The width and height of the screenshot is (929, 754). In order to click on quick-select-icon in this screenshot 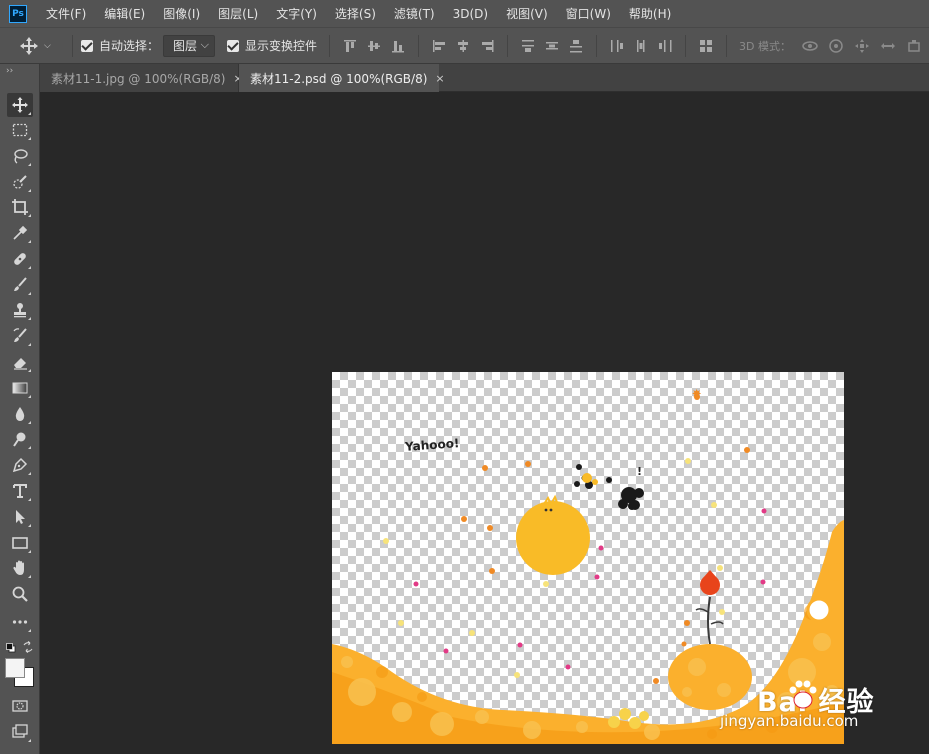, I will do `click(20, 182)`.